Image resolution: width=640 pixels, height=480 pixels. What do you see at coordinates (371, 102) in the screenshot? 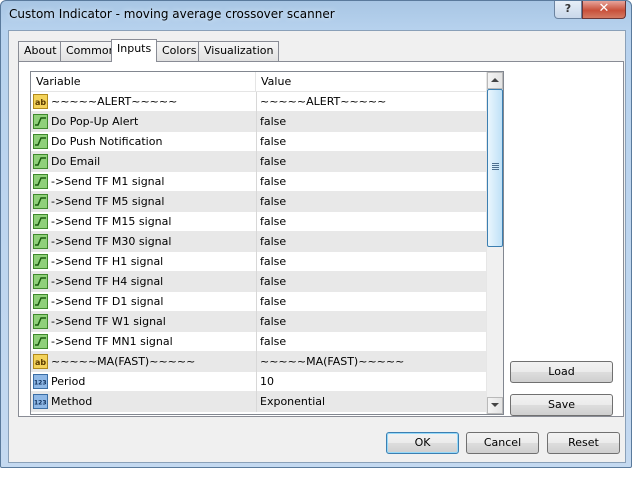
I see `value-cell: ~~~~~ALERT~~~~~` at bounding box center [371, 102].